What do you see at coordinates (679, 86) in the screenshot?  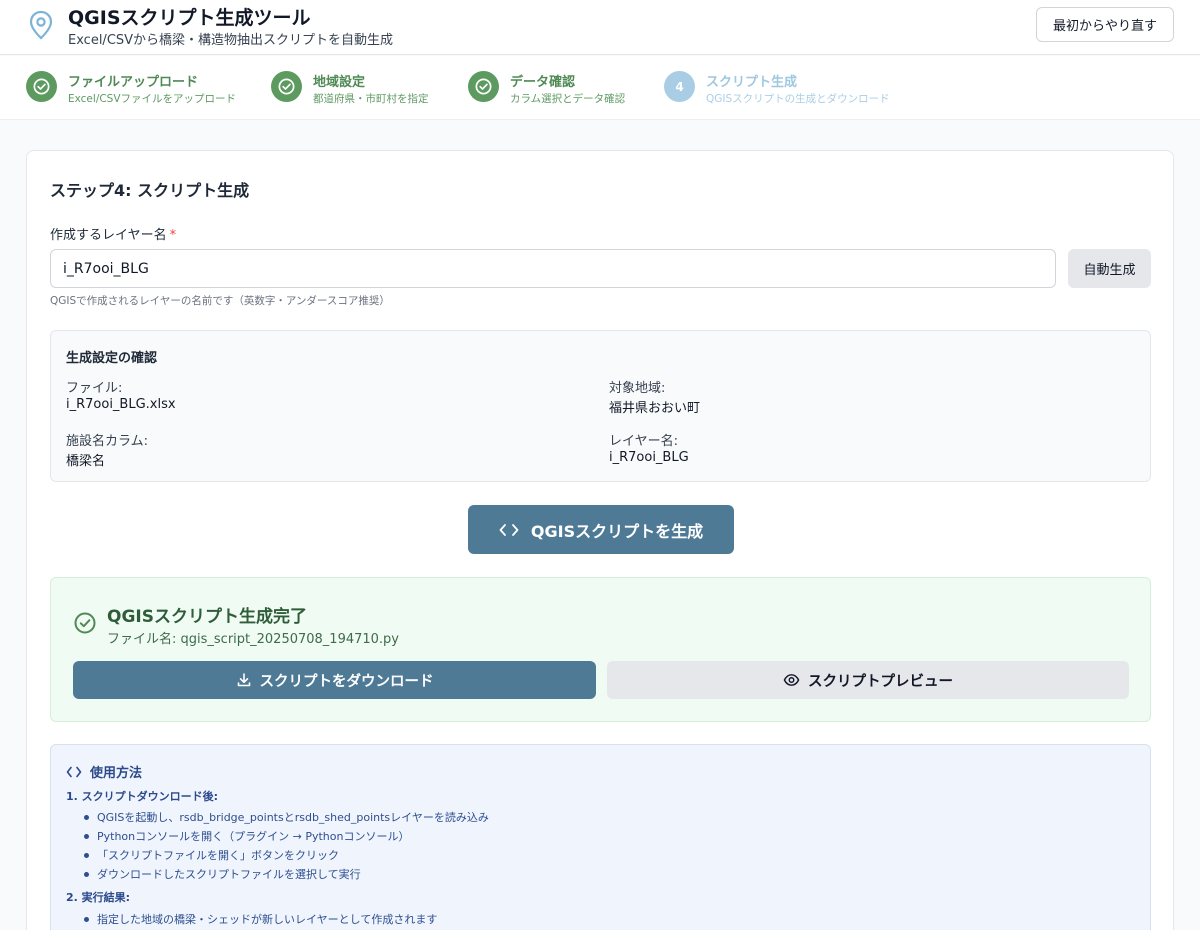 I see `step-number: 4` at bounding box center [679, 86].